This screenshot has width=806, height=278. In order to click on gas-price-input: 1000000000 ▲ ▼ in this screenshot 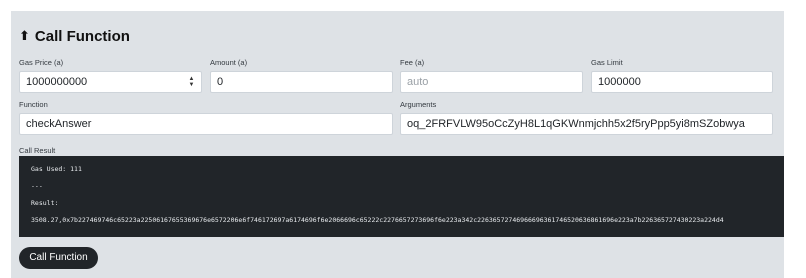, I will do `click(110, 82)`.